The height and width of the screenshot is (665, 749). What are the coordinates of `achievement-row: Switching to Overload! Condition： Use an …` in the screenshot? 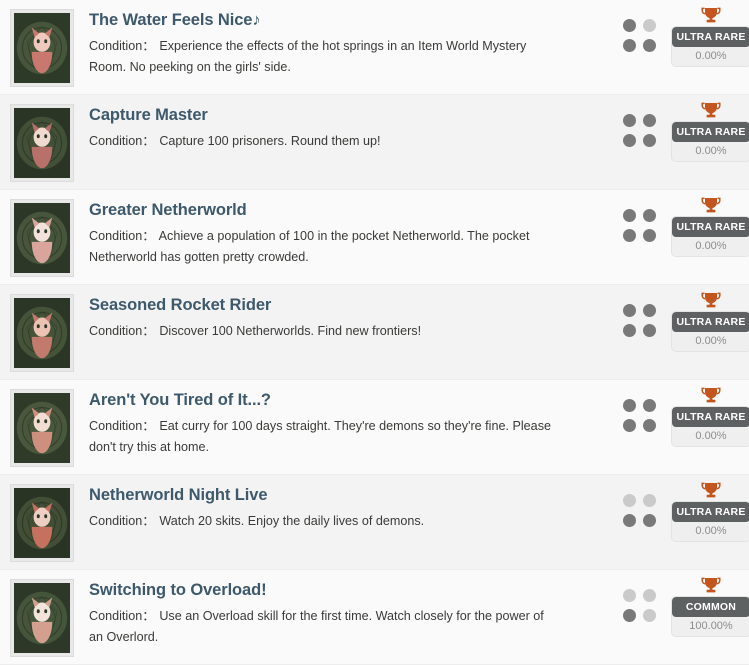 It's located at (374, 617).